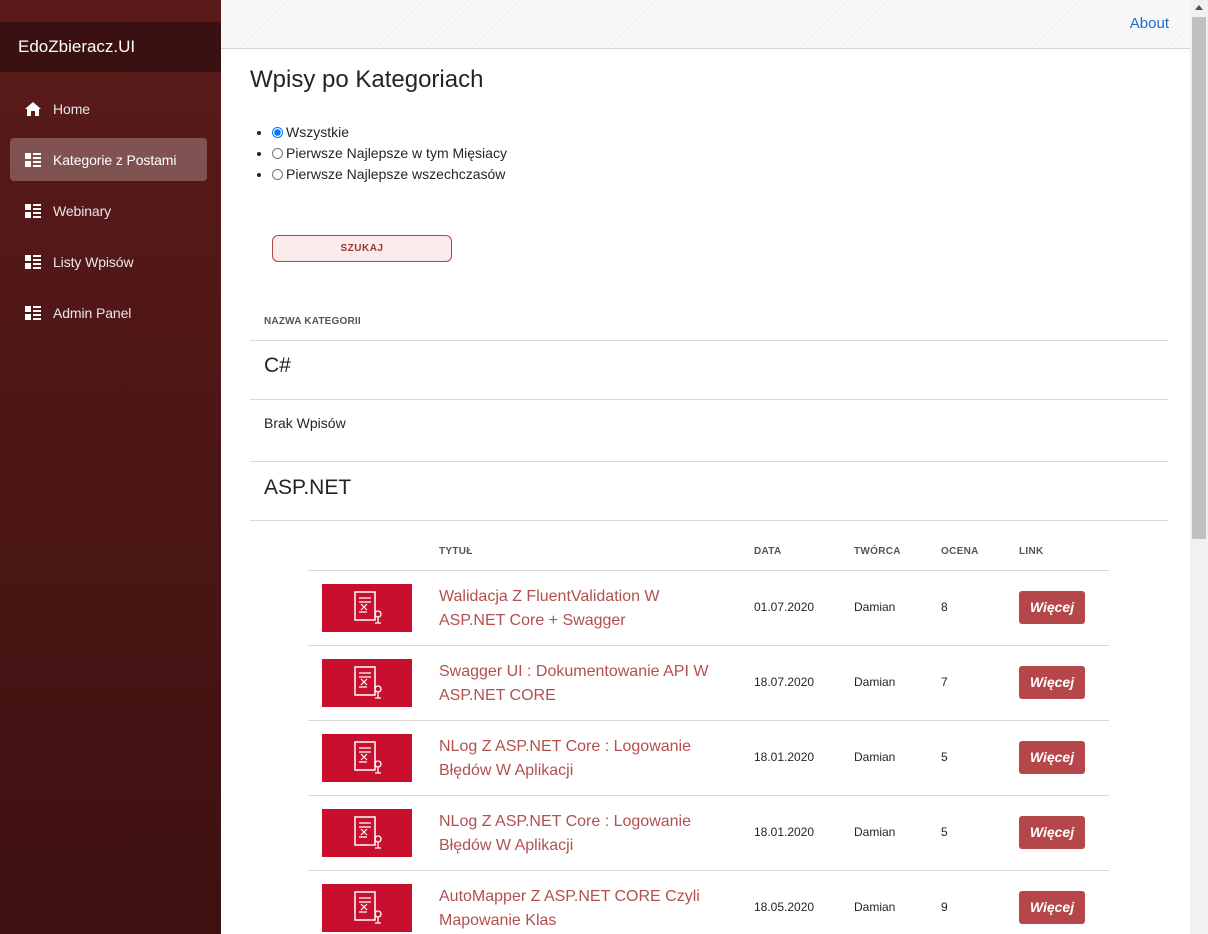  What do you see at coordinates (960, 551) in the screenshot?
I see `column-header-rating: OCENA` at bounding box center [960, 551].